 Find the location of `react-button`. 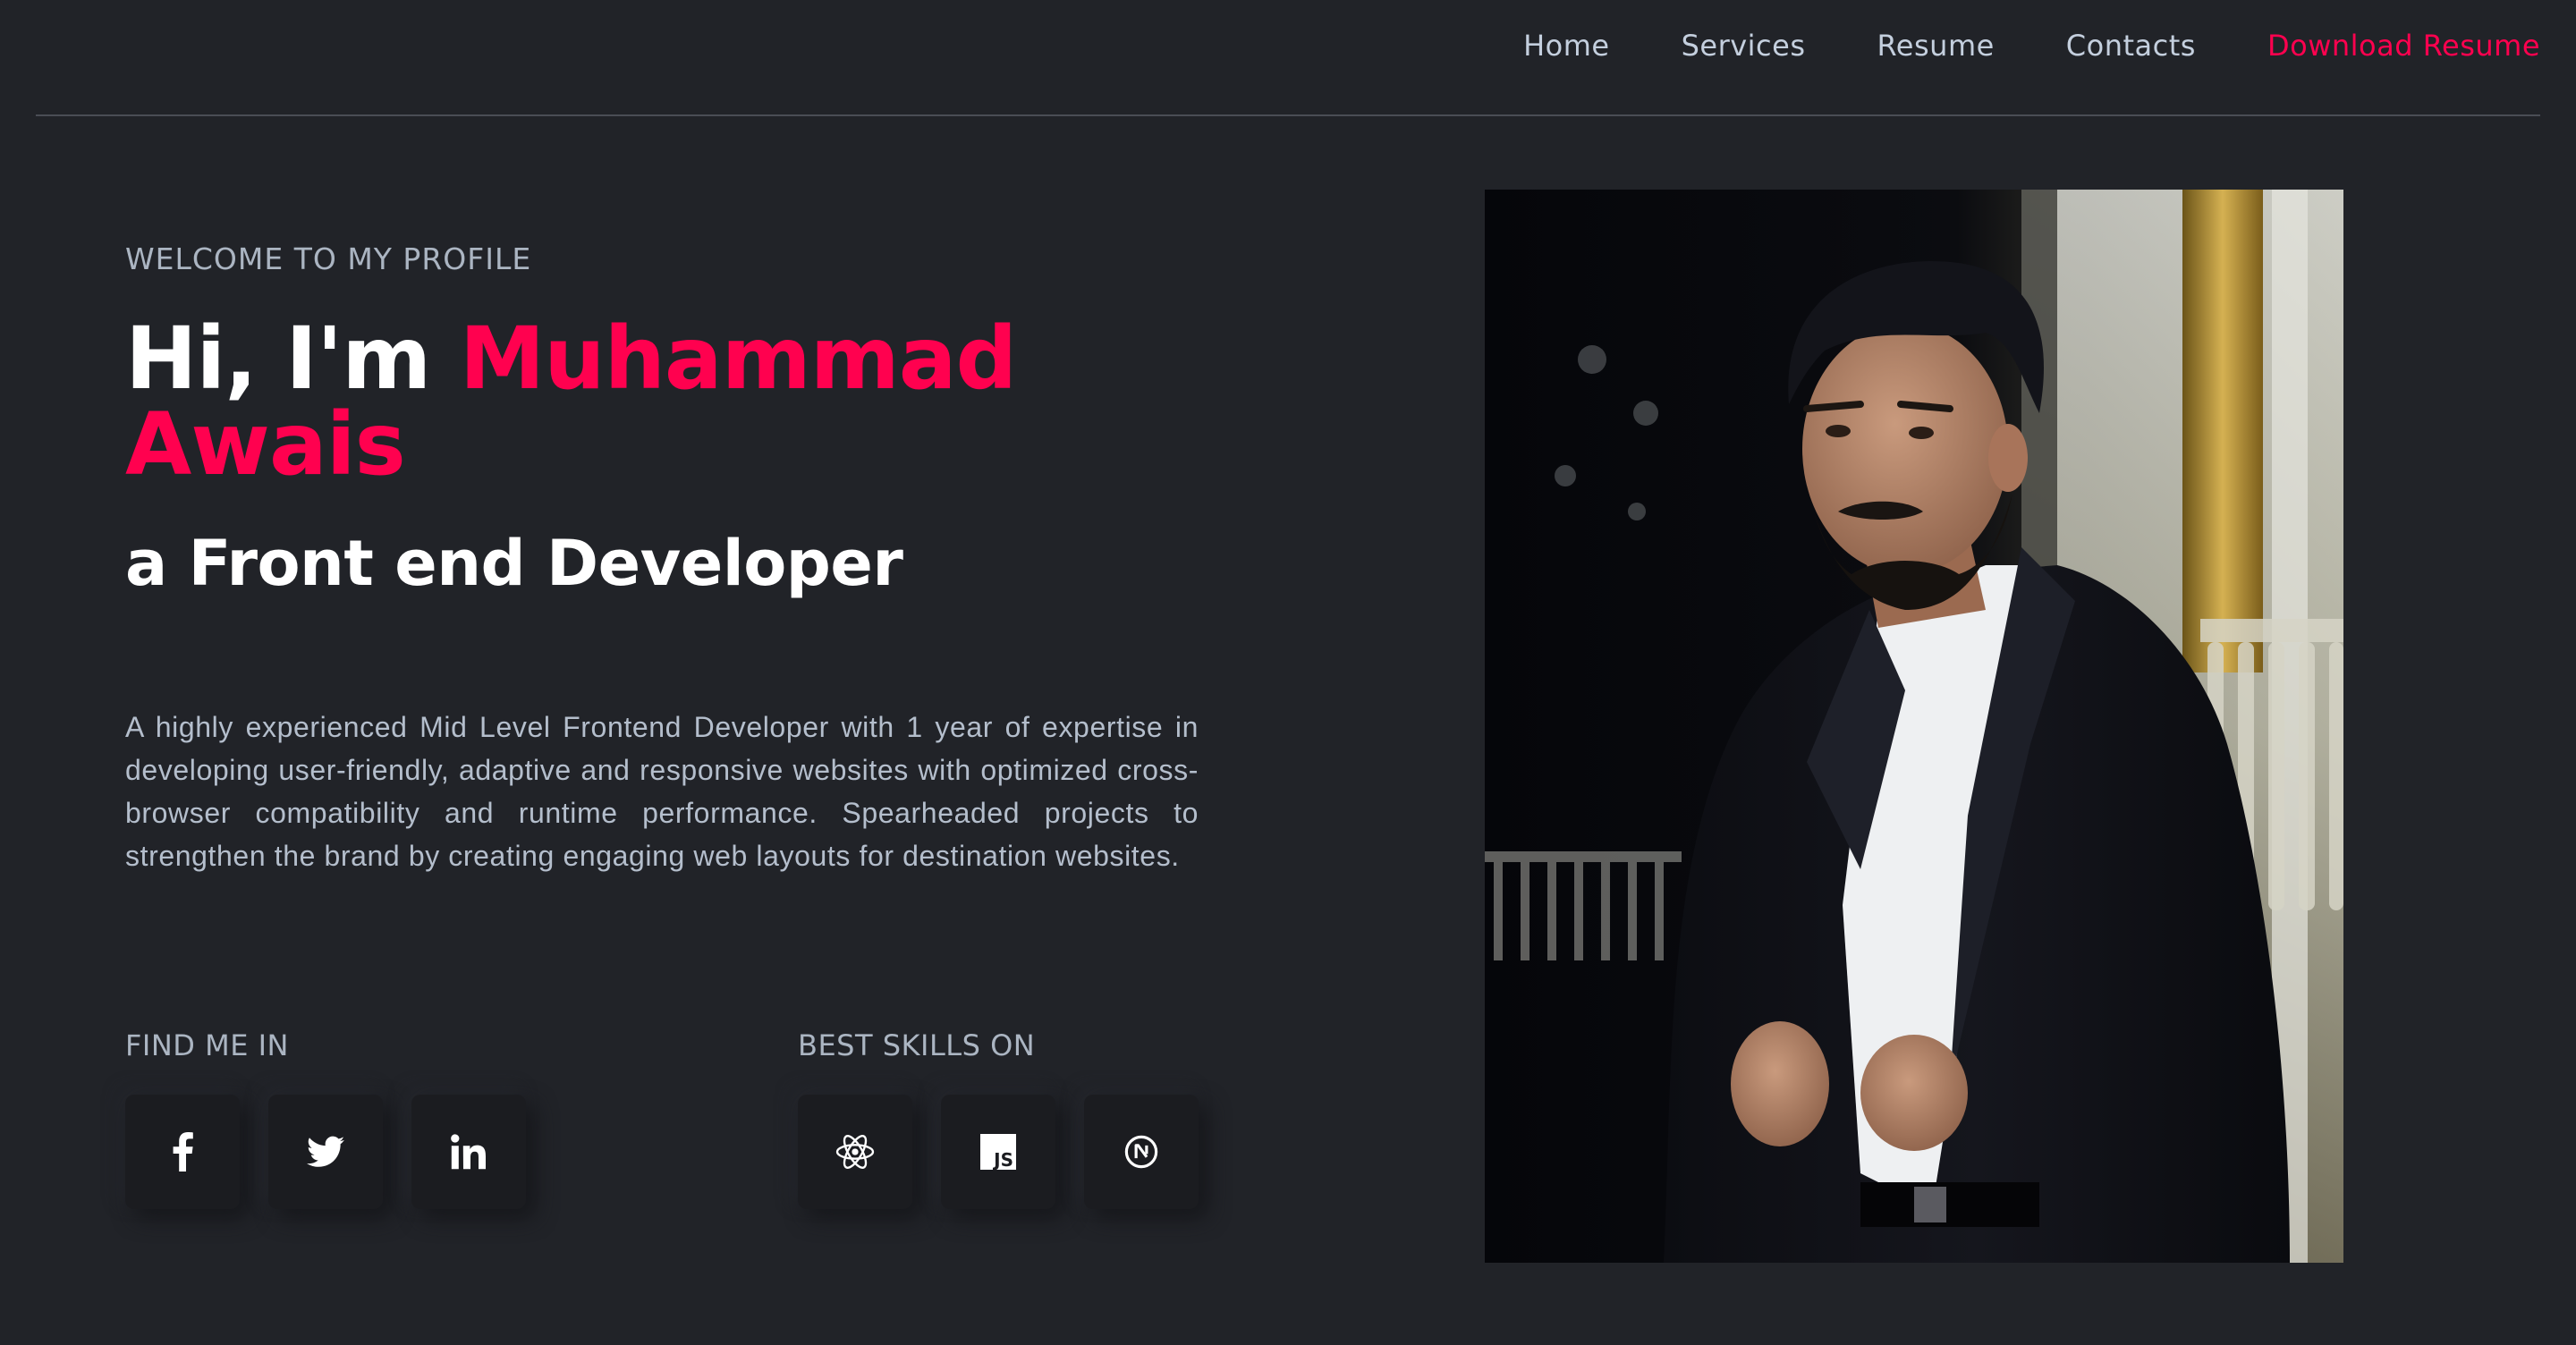

react-button is located at coordinates (855, 1152).